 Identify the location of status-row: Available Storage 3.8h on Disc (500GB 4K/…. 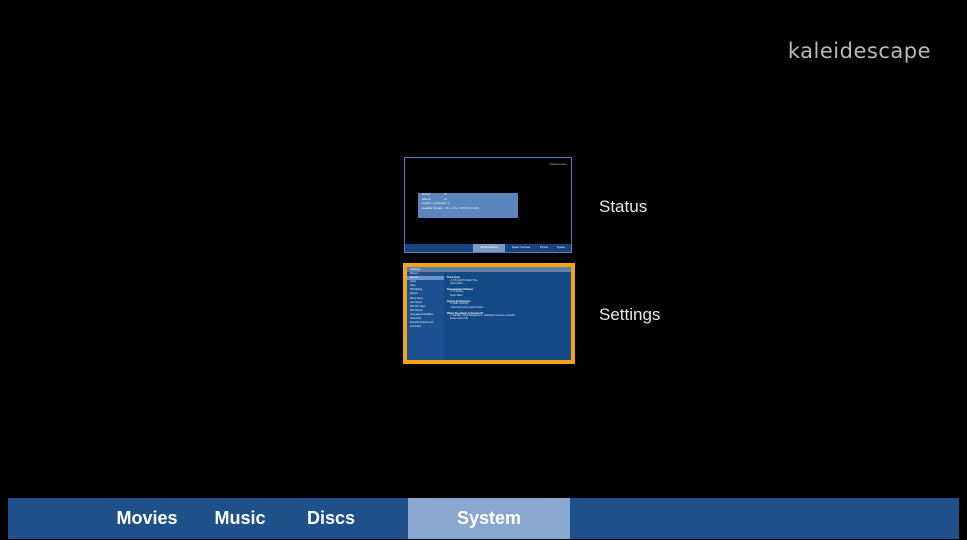
(451, 209).